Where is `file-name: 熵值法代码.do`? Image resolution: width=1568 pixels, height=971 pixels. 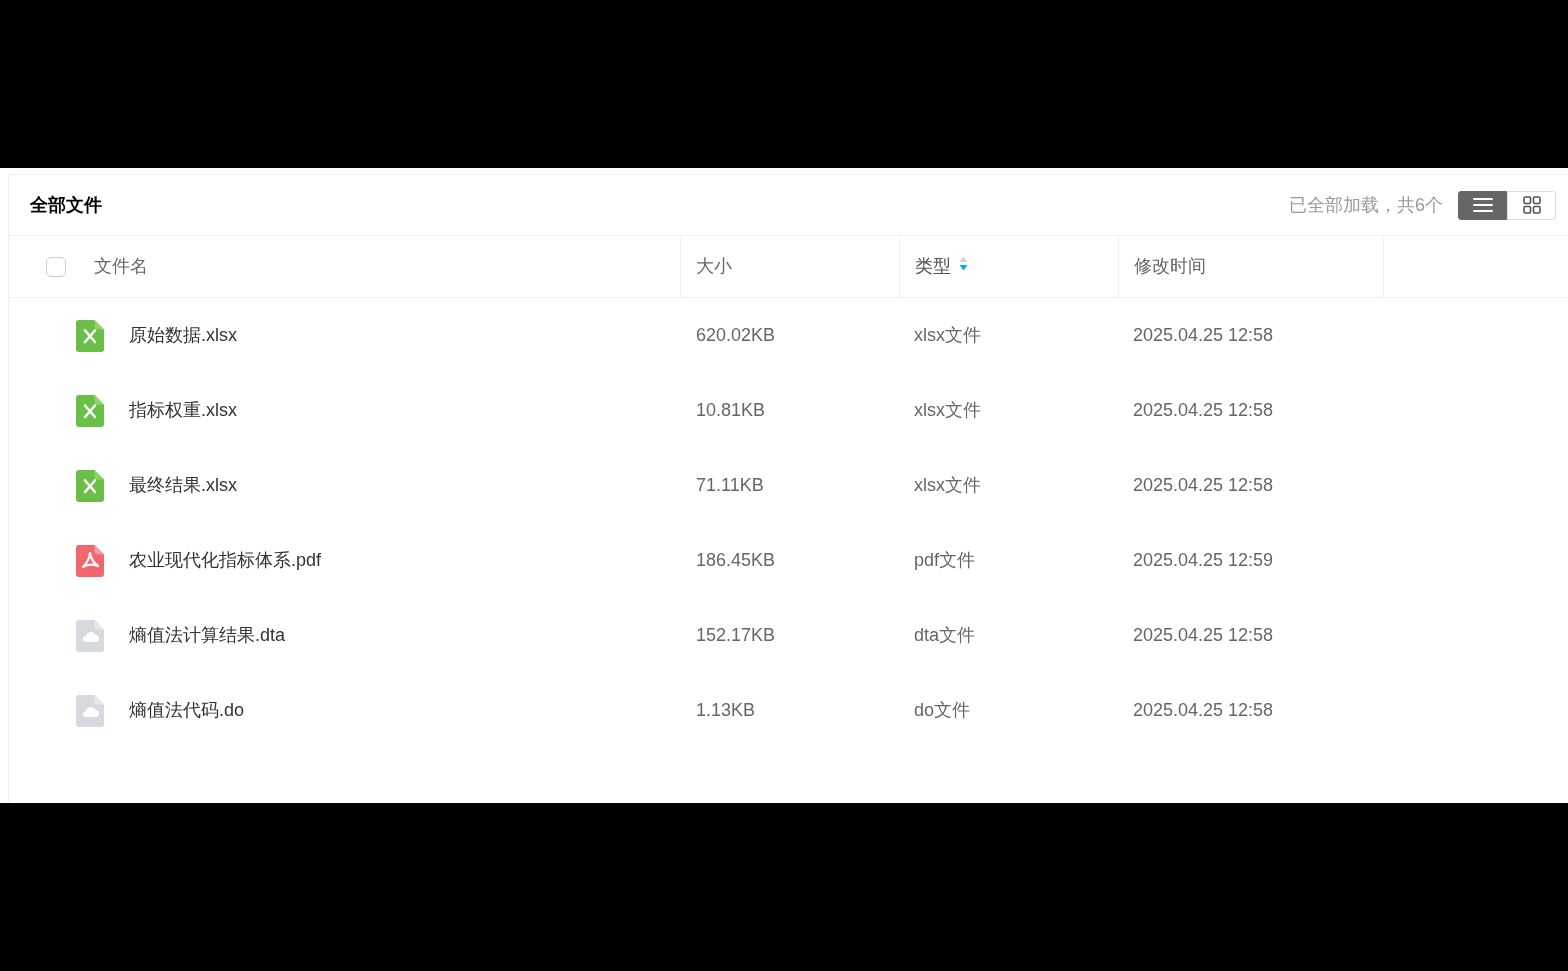 file-name: 熵值法代码.do is located at coordinates (187, 710).